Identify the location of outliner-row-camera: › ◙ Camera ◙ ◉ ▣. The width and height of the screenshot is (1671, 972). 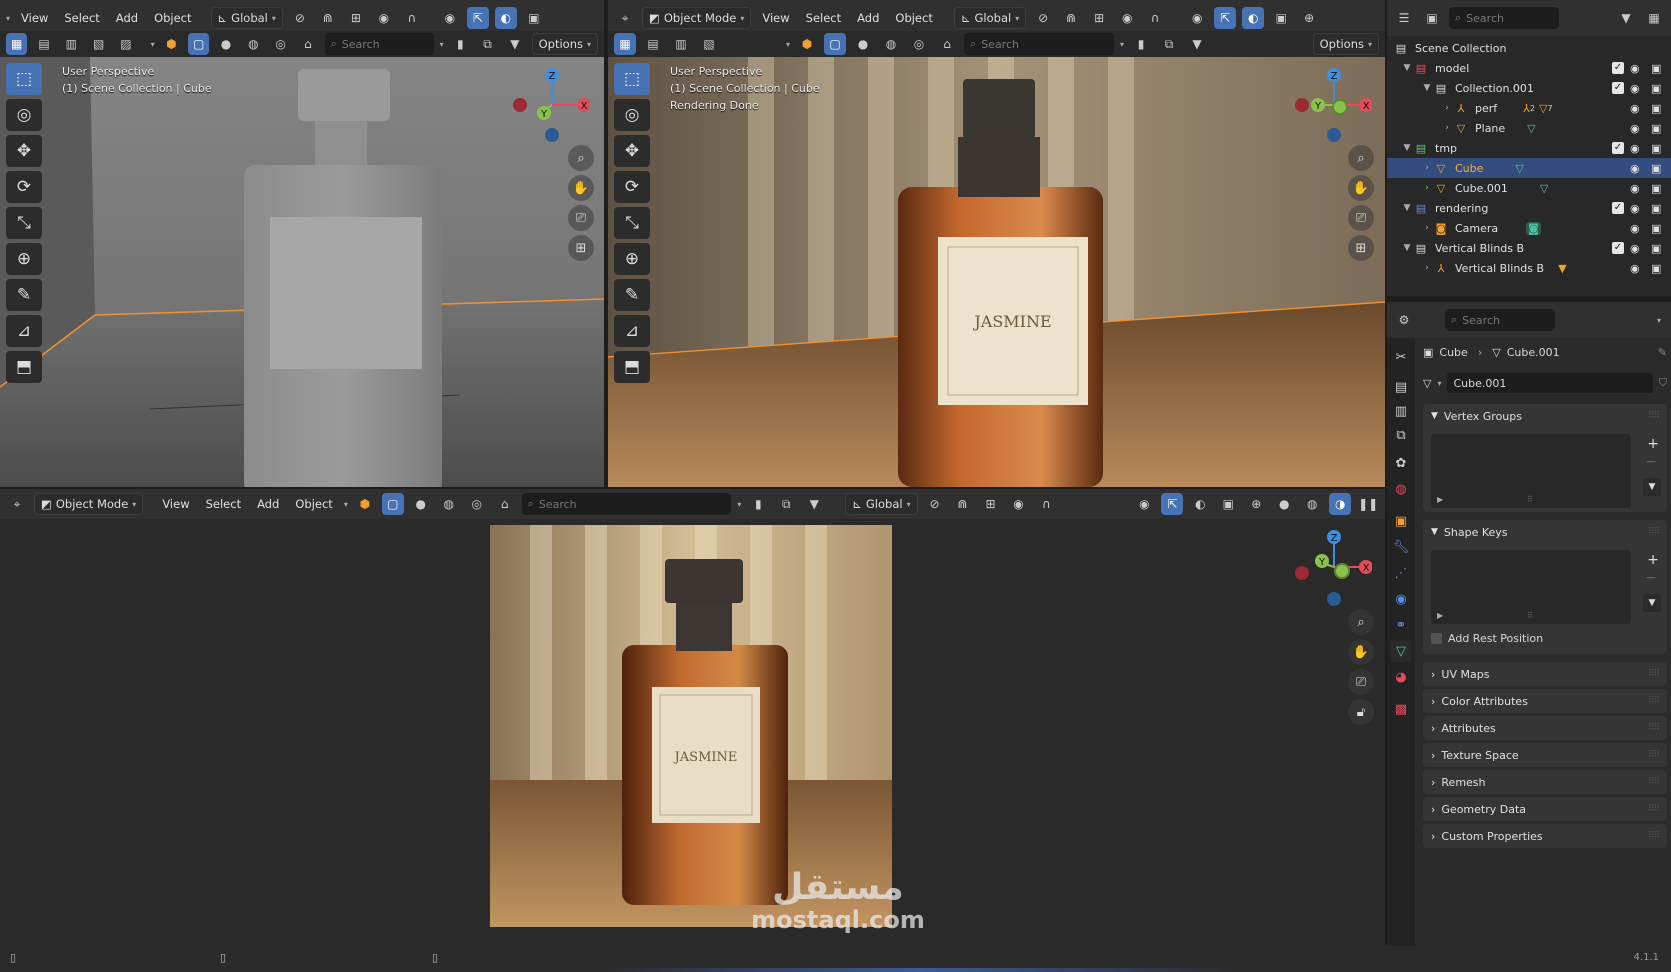
(1529, 228).